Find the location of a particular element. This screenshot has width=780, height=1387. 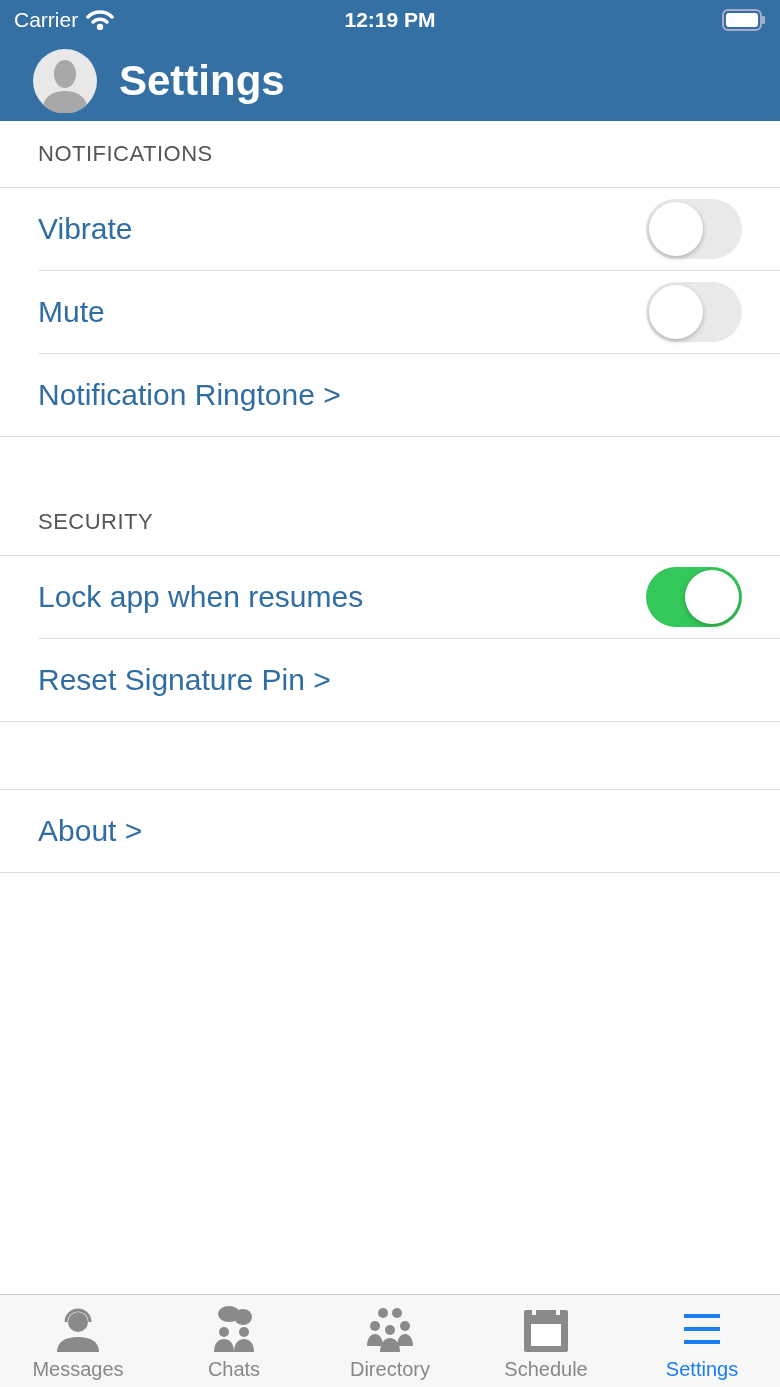

section-header: SECURITY is located at coordinates (96, 522).